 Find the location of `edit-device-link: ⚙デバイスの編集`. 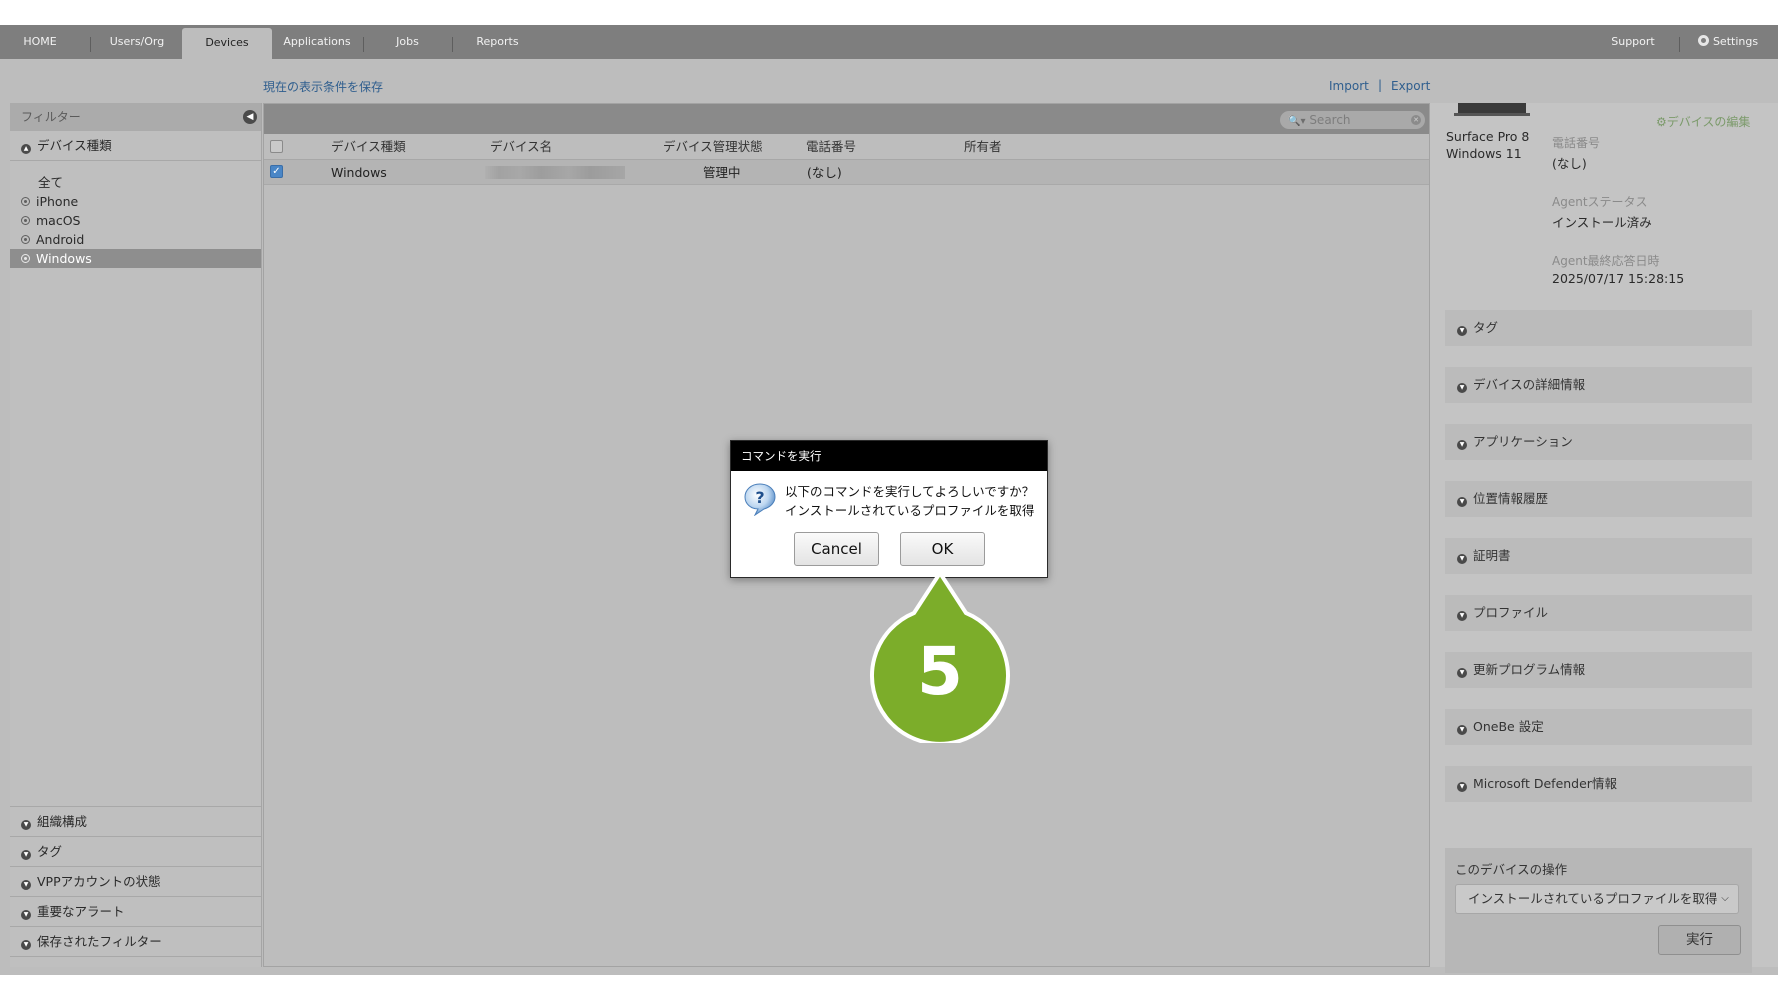

edit-device-link: ⚙デバイスの編集 is located at coordinates (1703, 121).